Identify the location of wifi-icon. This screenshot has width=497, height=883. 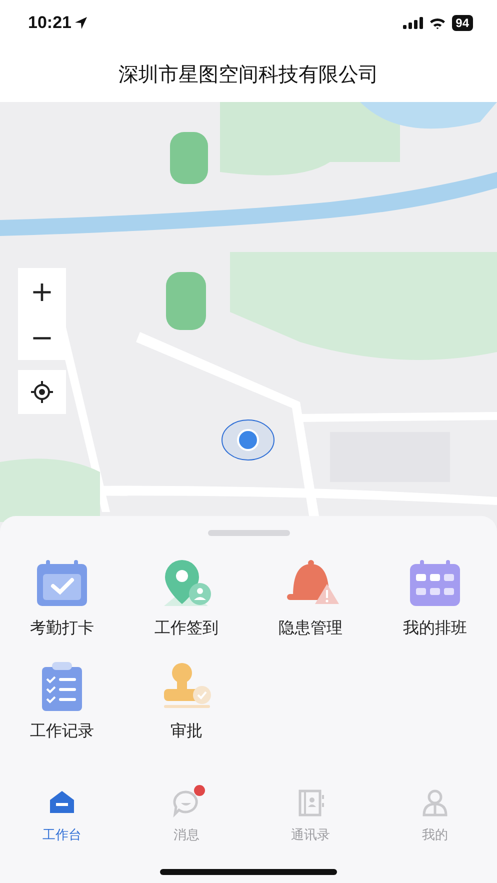
(437, 23).